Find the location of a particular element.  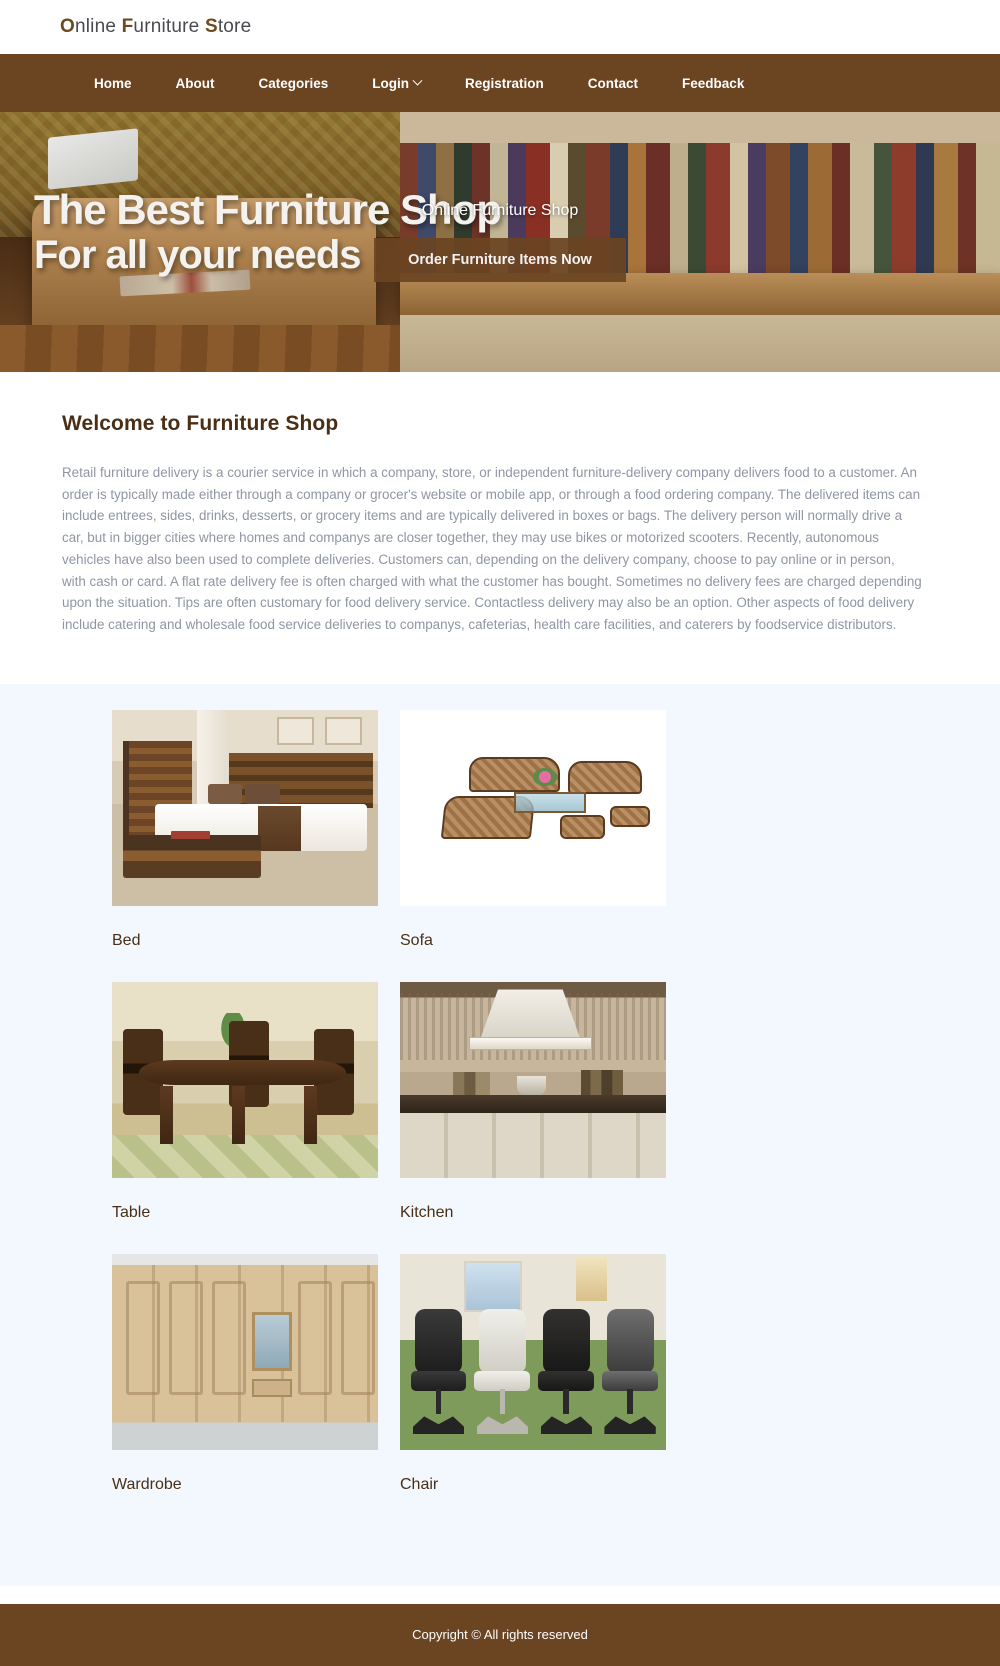

nav-item-categories: Categories is located at coordinates (294, 83).